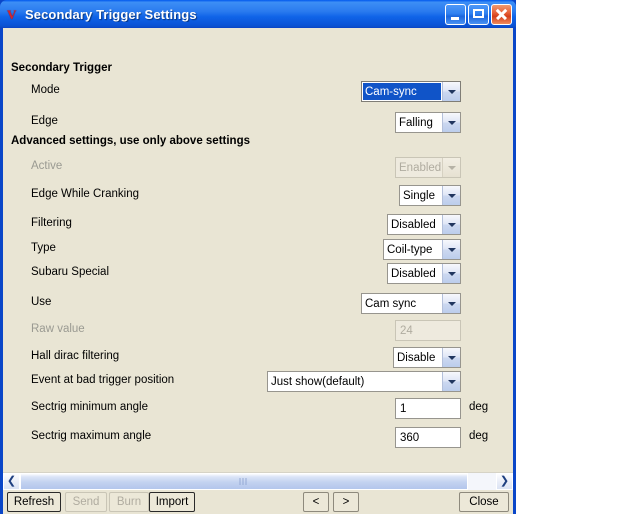 This screenshot has height=514, width=640. I want to click on button-import: Import, so click(172, 502).